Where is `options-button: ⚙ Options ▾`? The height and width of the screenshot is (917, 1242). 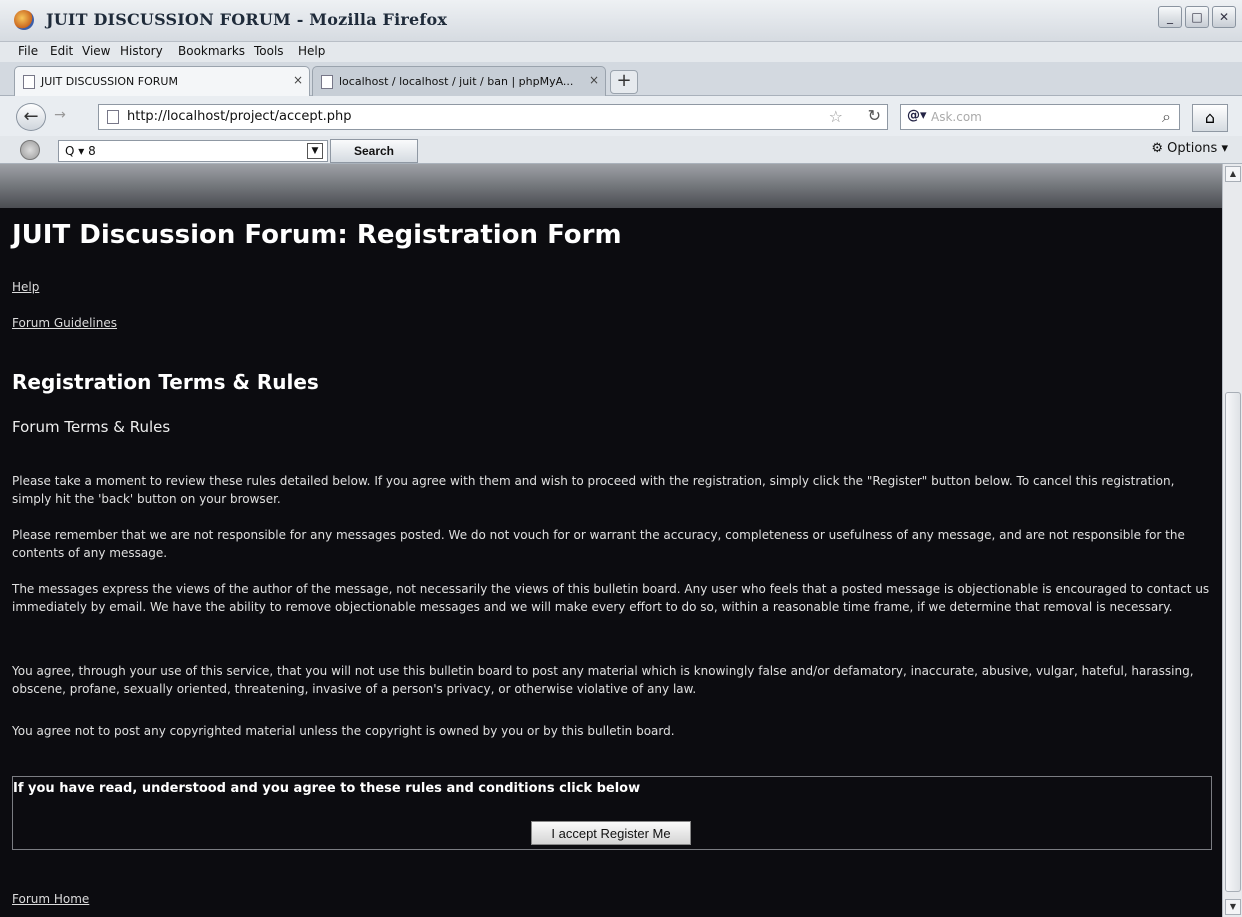 options-button: ⚙ Options ▾ is located at coordinates (1189, 148).